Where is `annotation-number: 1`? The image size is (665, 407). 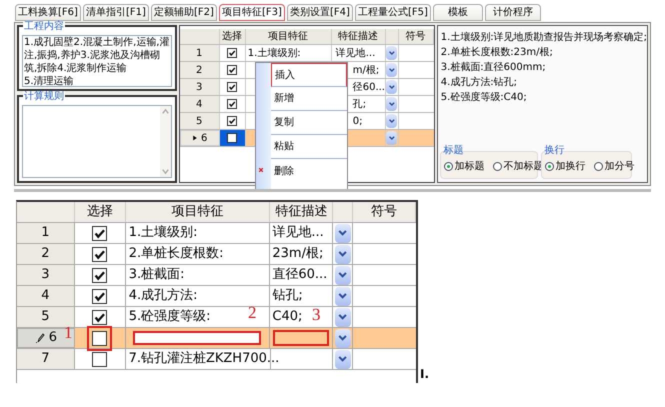
annotation-number: 1 is located at coordinates (68, 333).